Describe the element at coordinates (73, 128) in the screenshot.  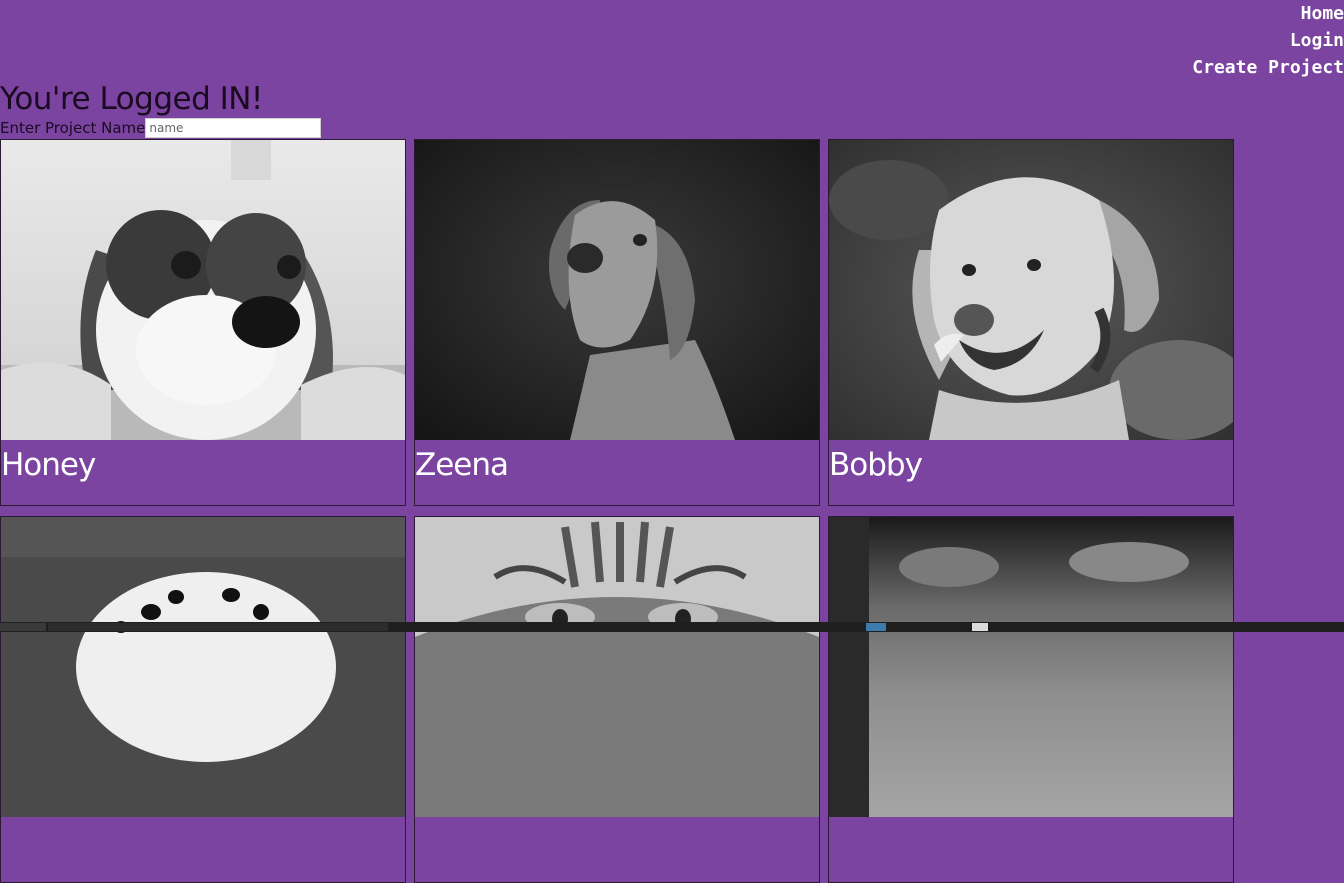
I see `project-name-label: Enter Project Name` at that location.